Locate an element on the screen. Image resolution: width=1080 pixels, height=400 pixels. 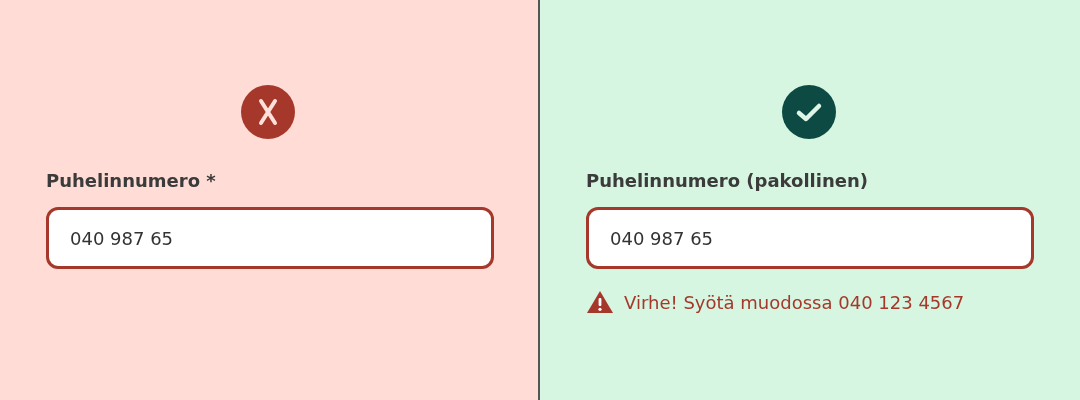
field-label: Puhelinnumero (pakollinen) is located at coordinates (727, 181).